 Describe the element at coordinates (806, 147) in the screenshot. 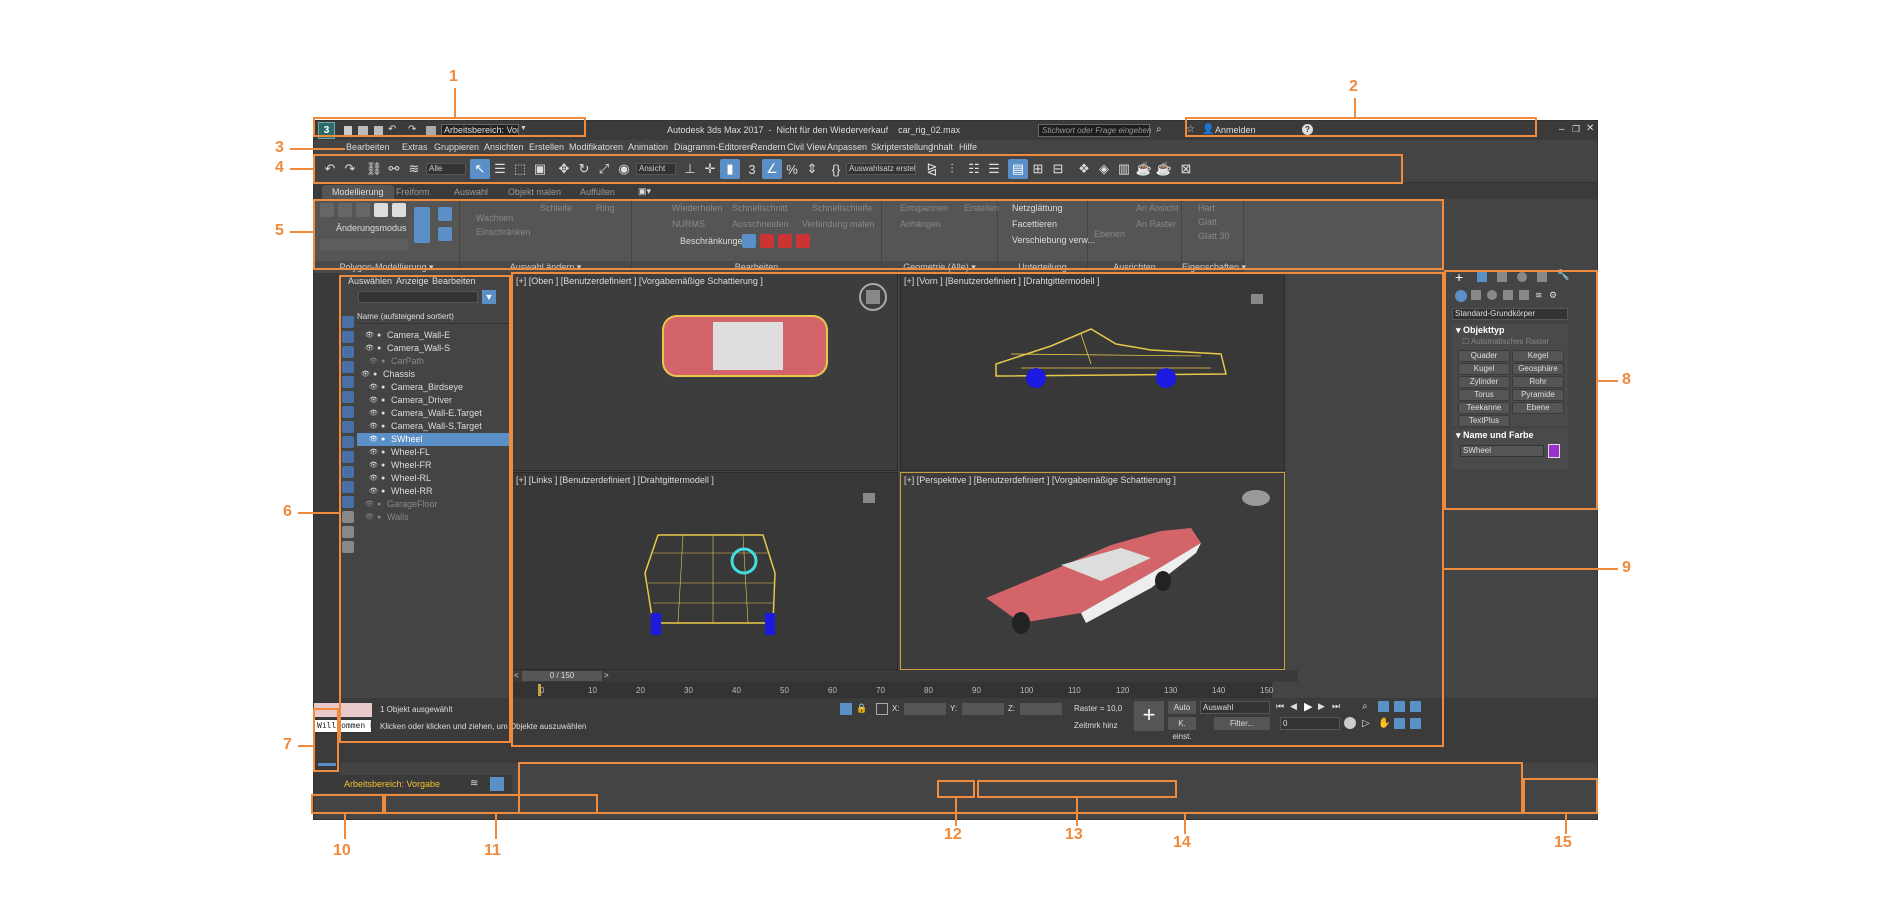

I see `menu-item: Civil View` at that location.